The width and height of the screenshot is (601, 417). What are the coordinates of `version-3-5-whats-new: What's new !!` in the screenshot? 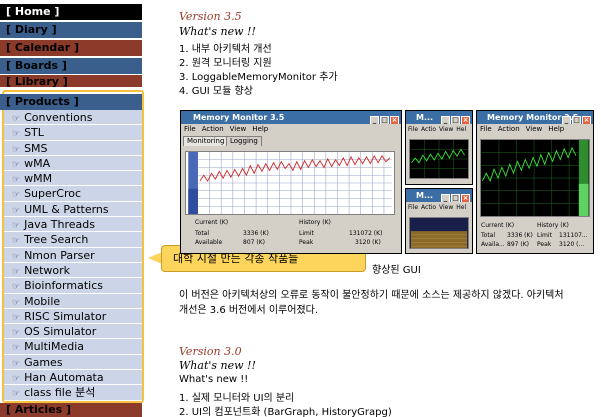 It's located at (217, 31).